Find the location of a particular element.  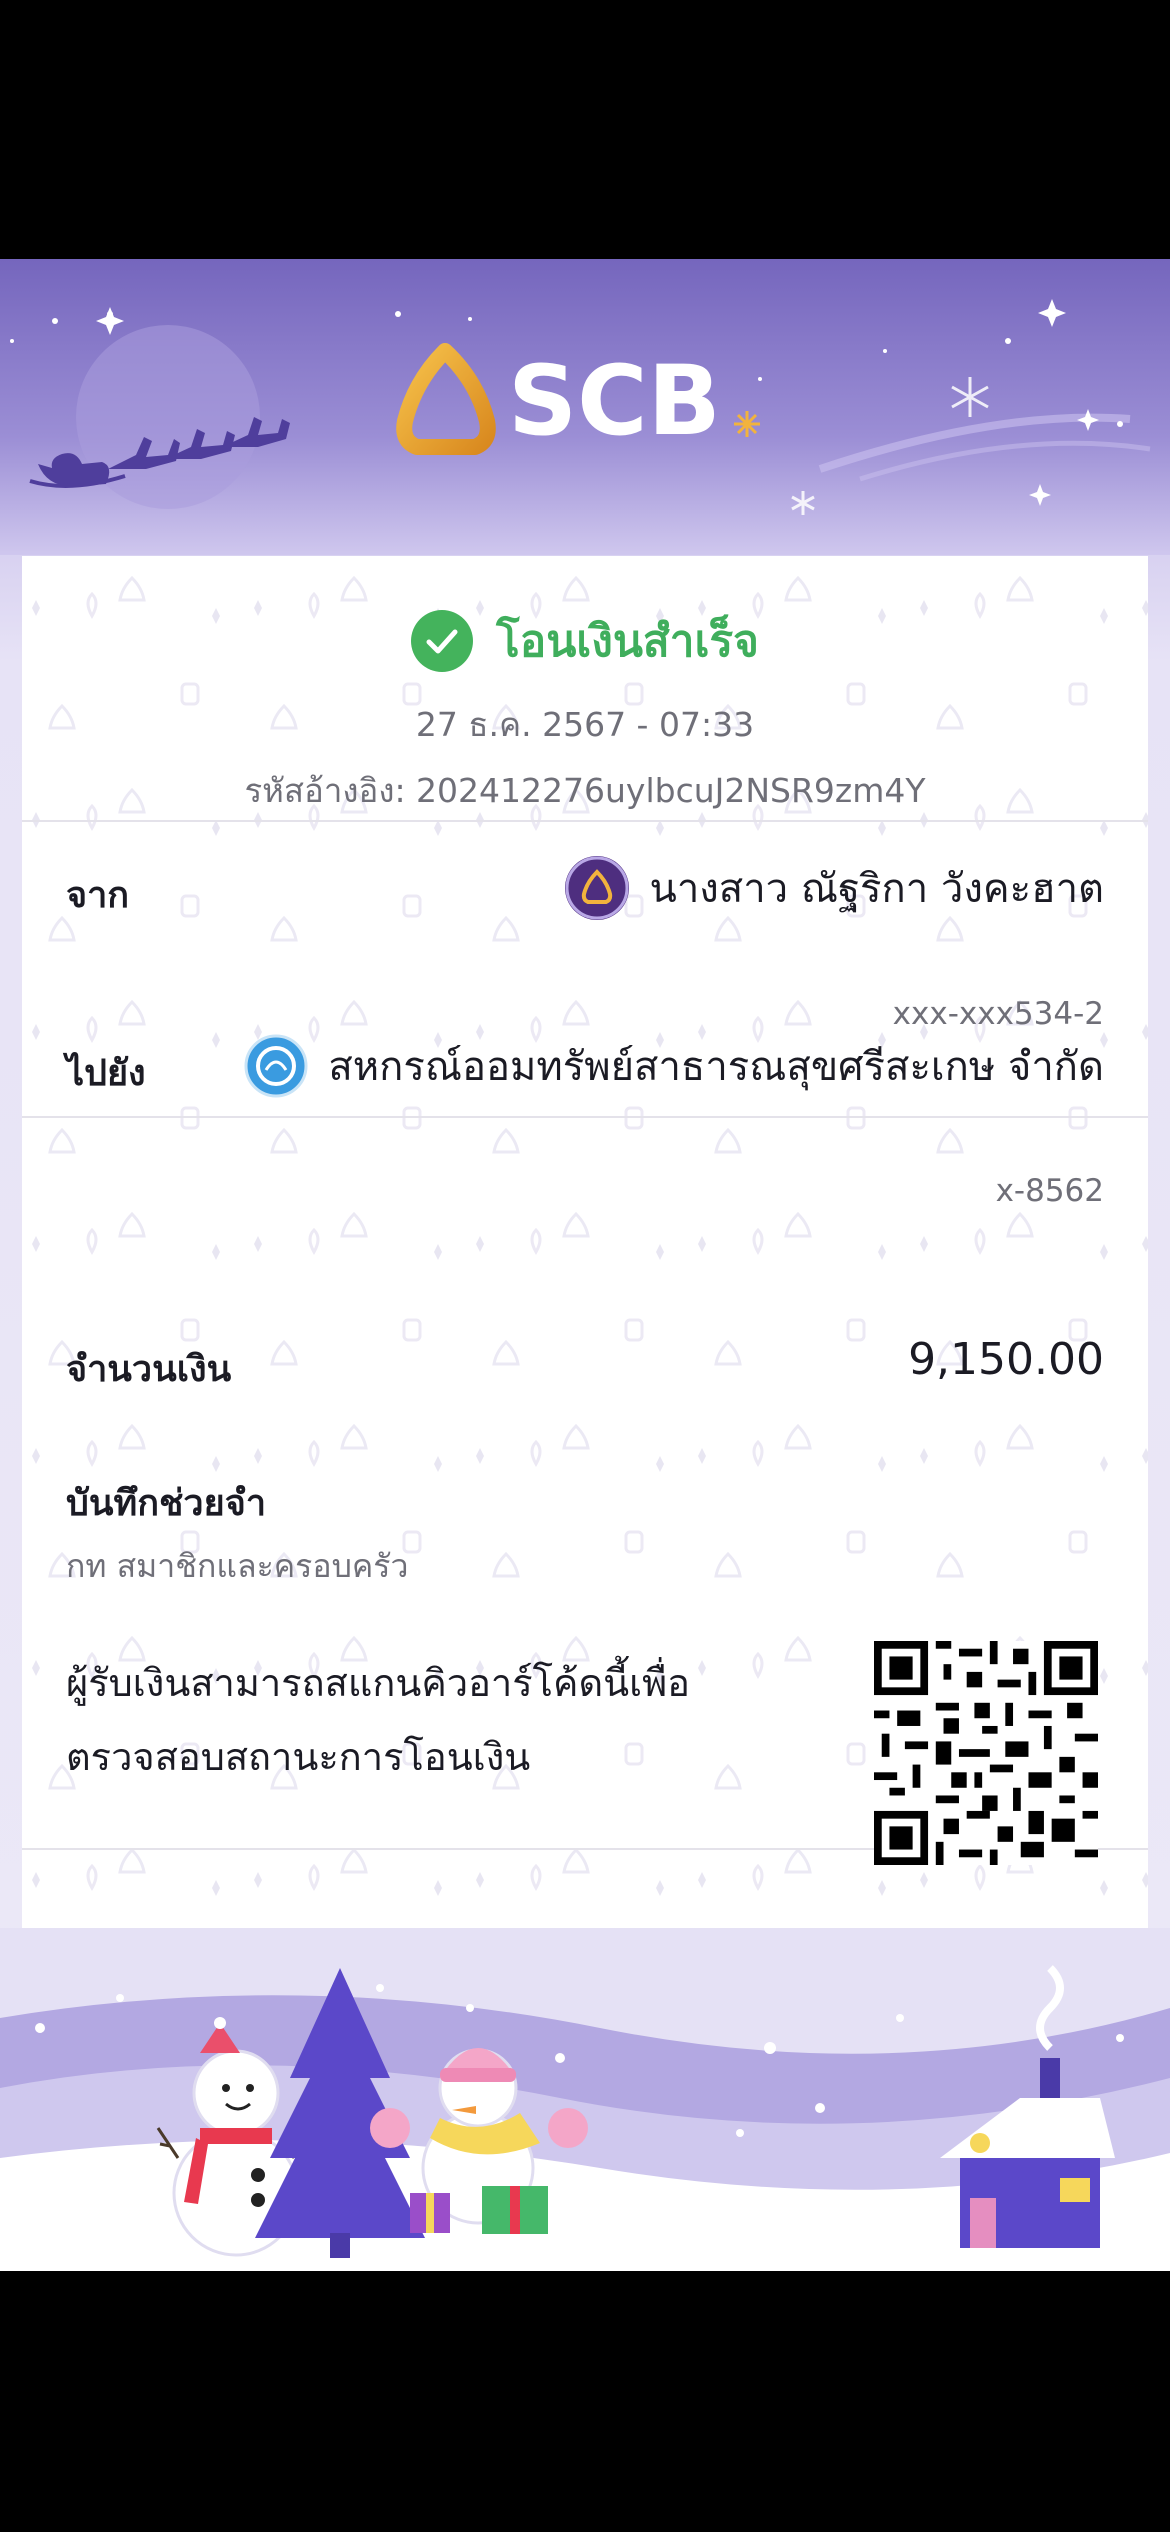

amount-value: 9,150.00 is located at coordinates (1006, 1359).